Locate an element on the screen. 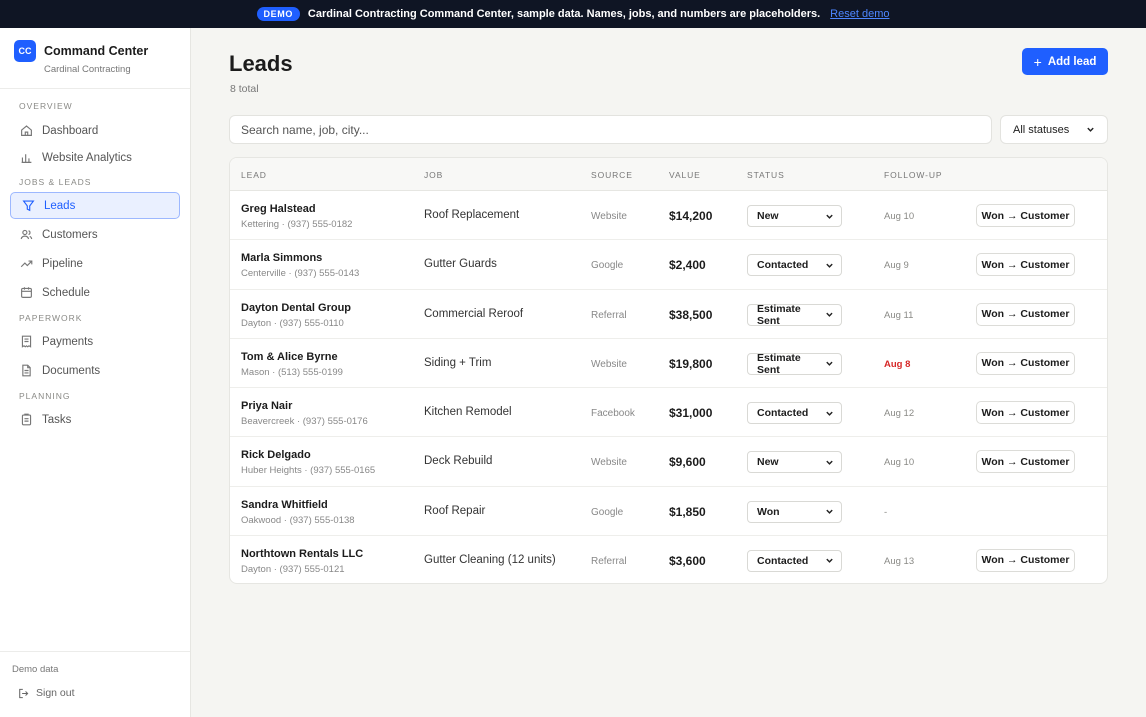 The image size is (1146, 717). sidebar-item-label: Schedule is located at coordinates (66, 292).